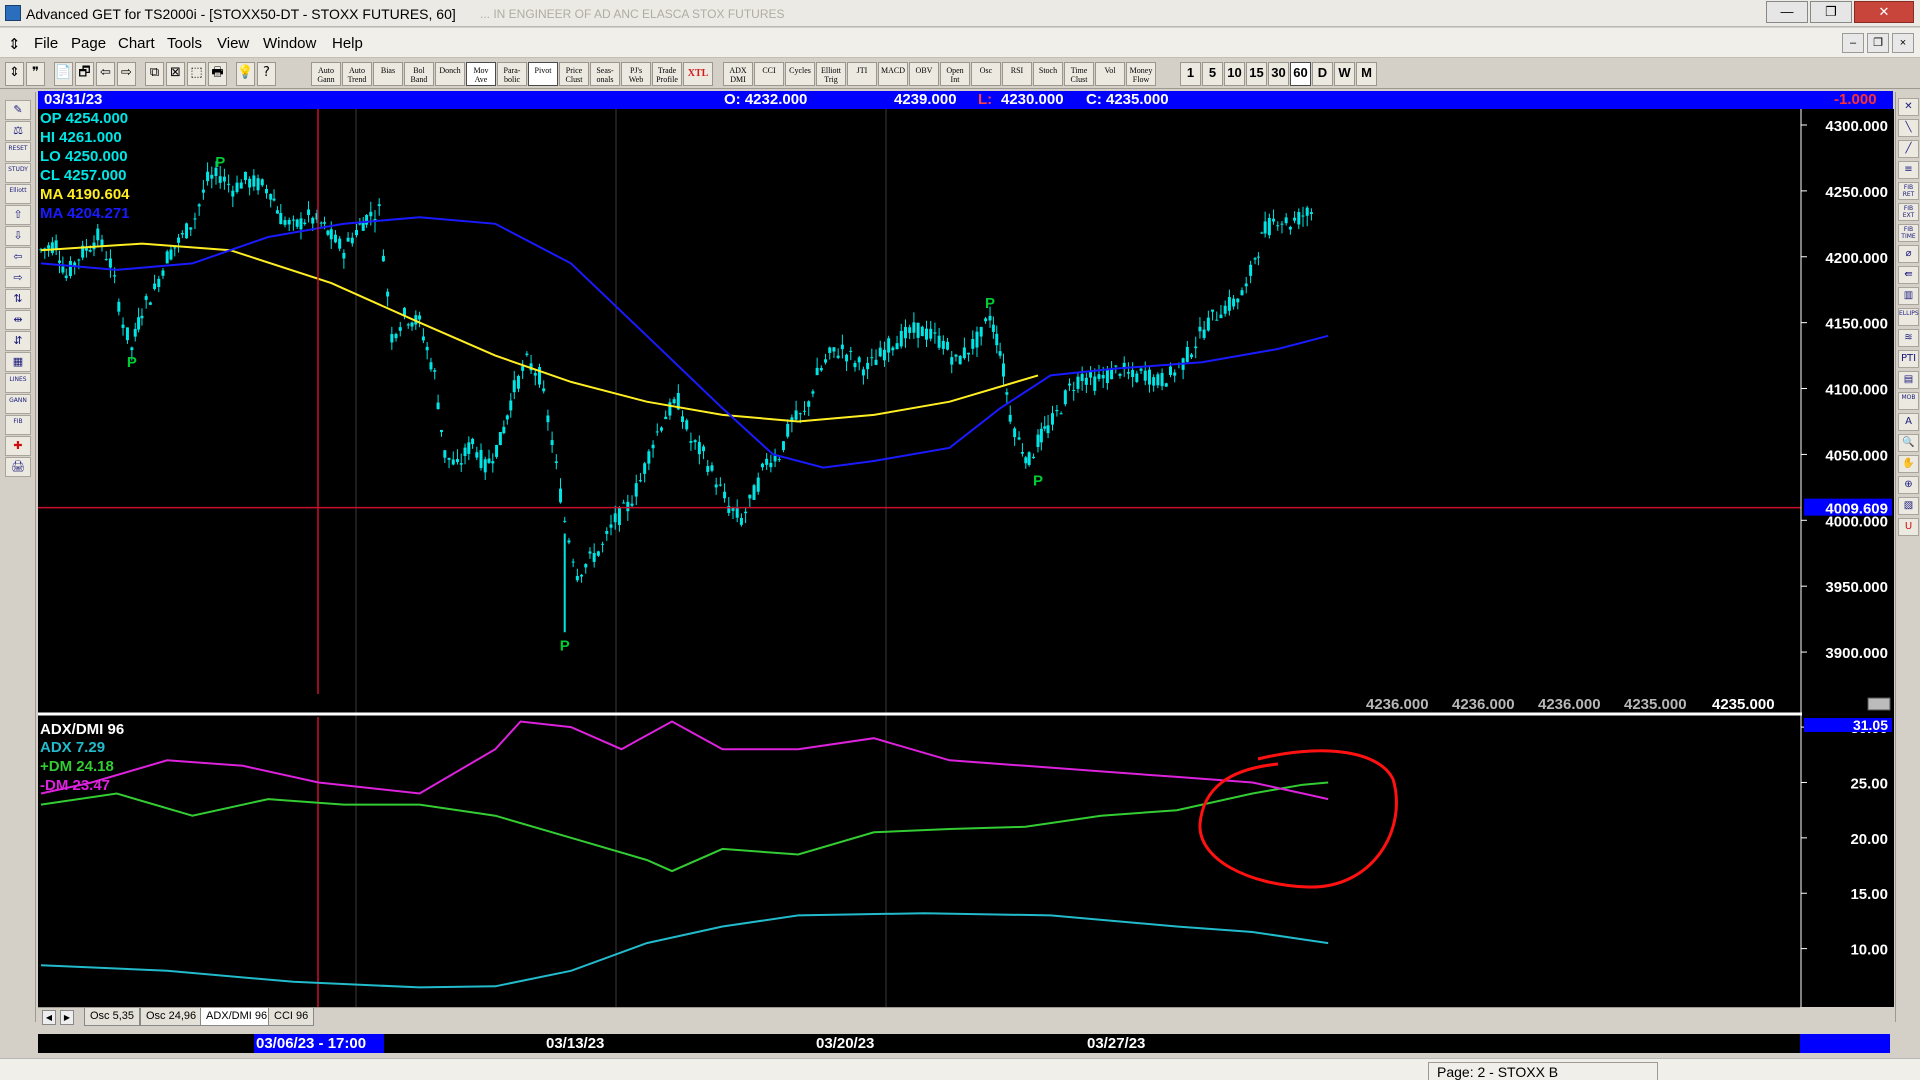  Describe the element at coordinates (1903, 43) in the screenshot. I see `mdi-close-button: ×` at that location.